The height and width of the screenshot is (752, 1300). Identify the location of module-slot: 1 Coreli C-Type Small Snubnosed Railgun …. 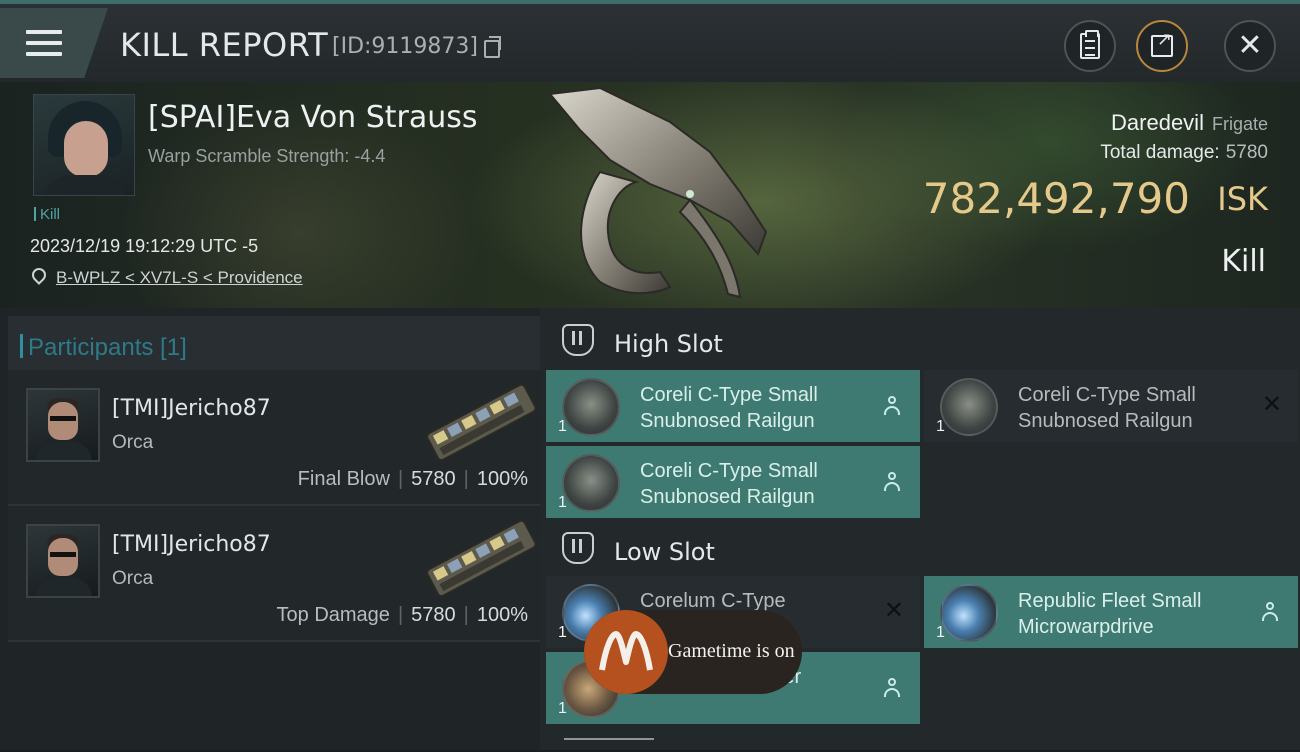
(1111, 406).